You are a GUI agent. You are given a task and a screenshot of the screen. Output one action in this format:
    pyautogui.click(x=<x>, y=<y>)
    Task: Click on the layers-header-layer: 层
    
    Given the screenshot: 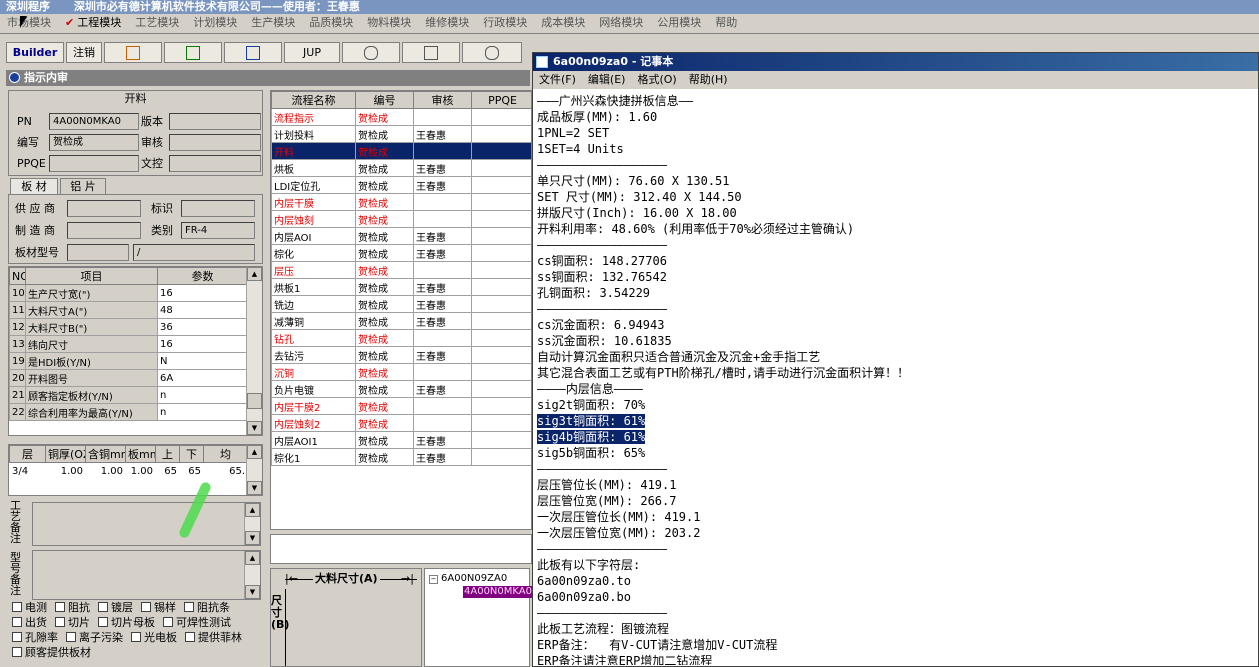 What is the action you would take?
    pyautogui.click(x=27, y=454)
    